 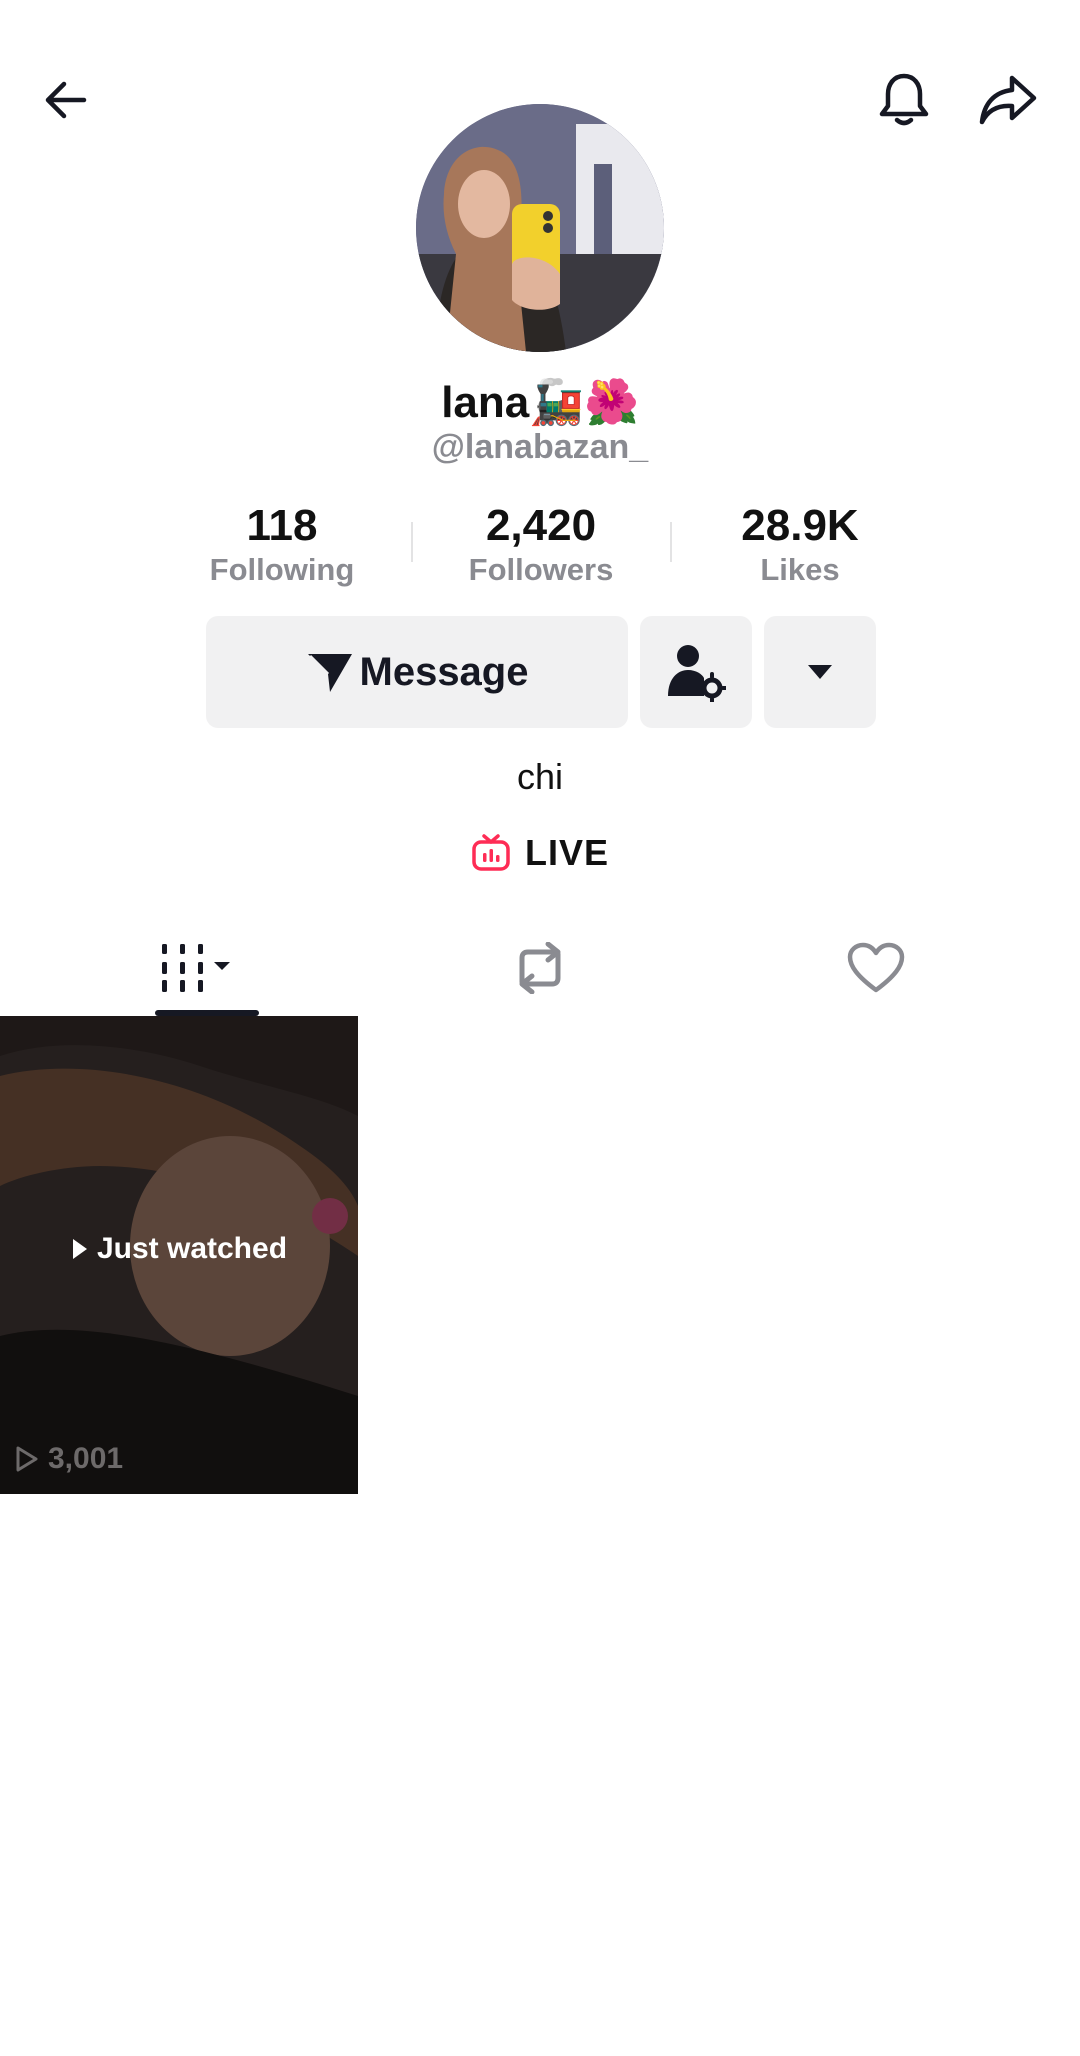 I want to click on message-button: Message, so click(x=417, y=672).